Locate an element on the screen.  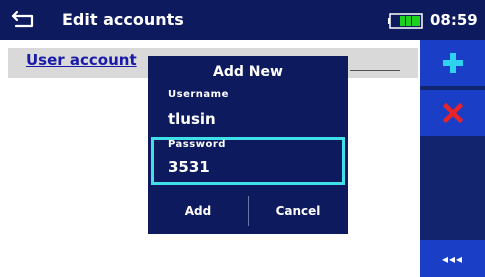
dialog-add-button: Add is located at coordinates (198, 211).